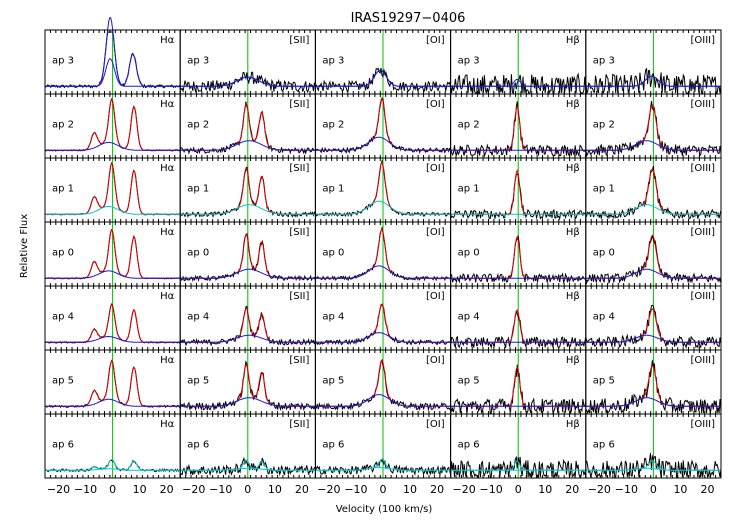 Image resolution: width=747 pixels, height=523 pixels. I want to click on panel-4-2: ap 4 [OI], so click(383, 318).